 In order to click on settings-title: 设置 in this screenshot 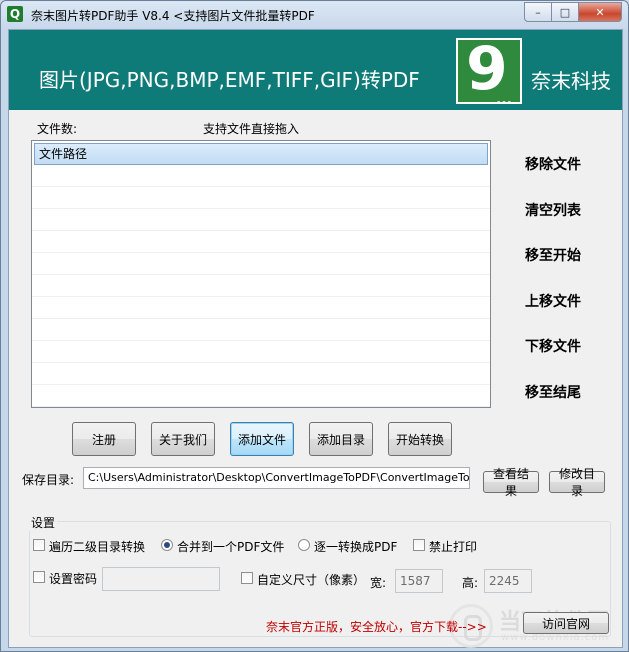, I will do `click(43, 522)`.